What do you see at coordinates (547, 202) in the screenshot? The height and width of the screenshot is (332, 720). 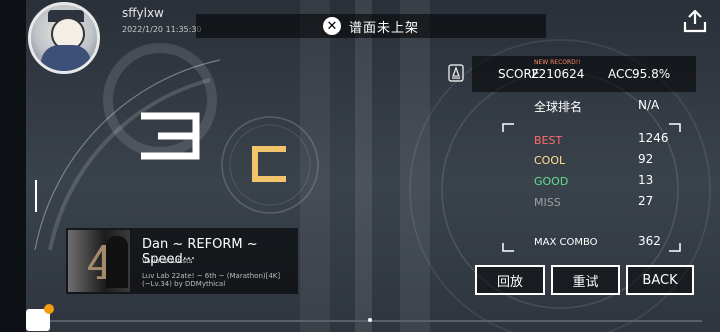 I see `judgement-miss-label: MISS` at bounding box center [547, 202].